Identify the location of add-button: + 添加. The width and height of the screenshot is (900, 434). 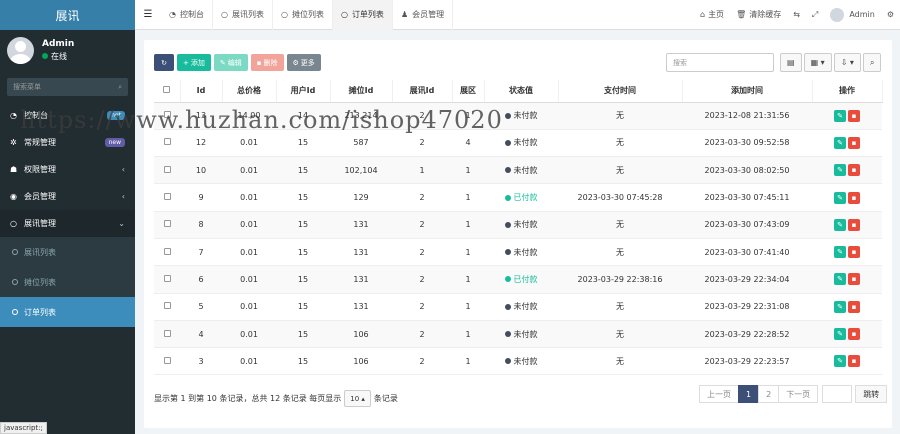
(194, 62).